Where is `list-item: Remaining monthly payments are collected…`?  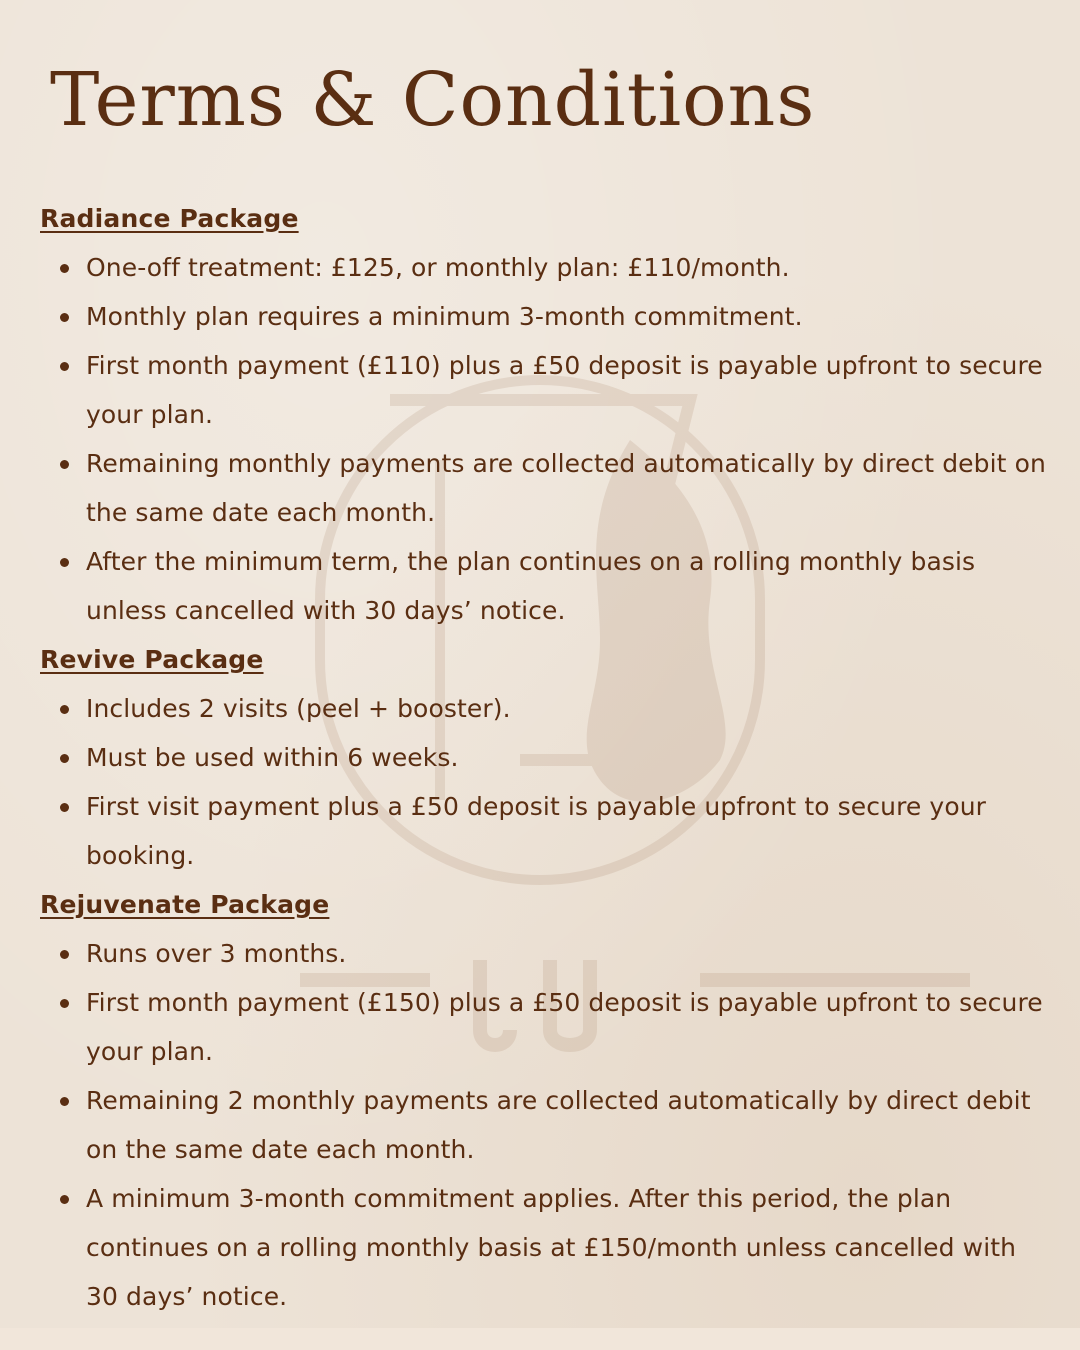 list-item: Remaining monthly payments are collected… is located at coordinates (545, 488).